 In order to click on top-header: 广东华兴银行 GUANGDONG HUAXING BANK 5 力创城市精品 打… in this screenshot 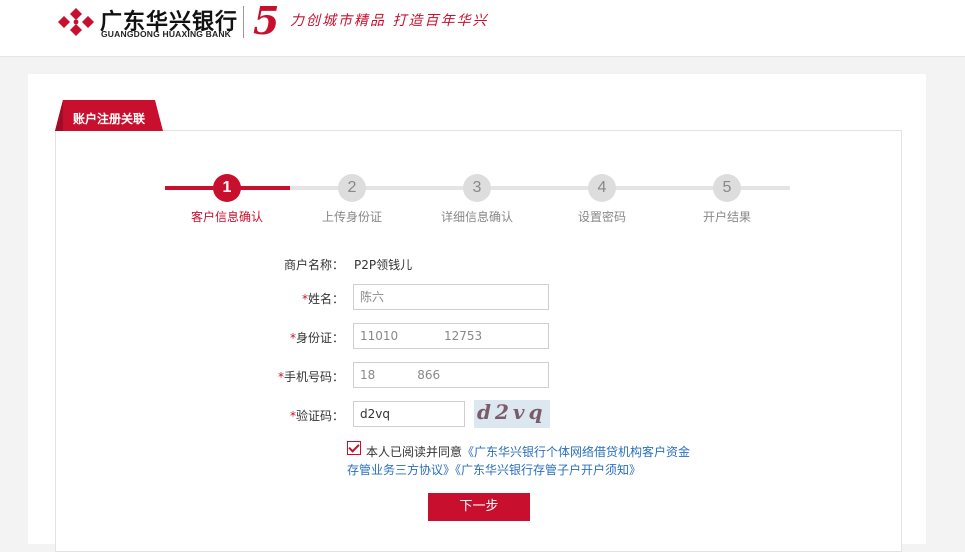, I will do `click(482, 28)`.